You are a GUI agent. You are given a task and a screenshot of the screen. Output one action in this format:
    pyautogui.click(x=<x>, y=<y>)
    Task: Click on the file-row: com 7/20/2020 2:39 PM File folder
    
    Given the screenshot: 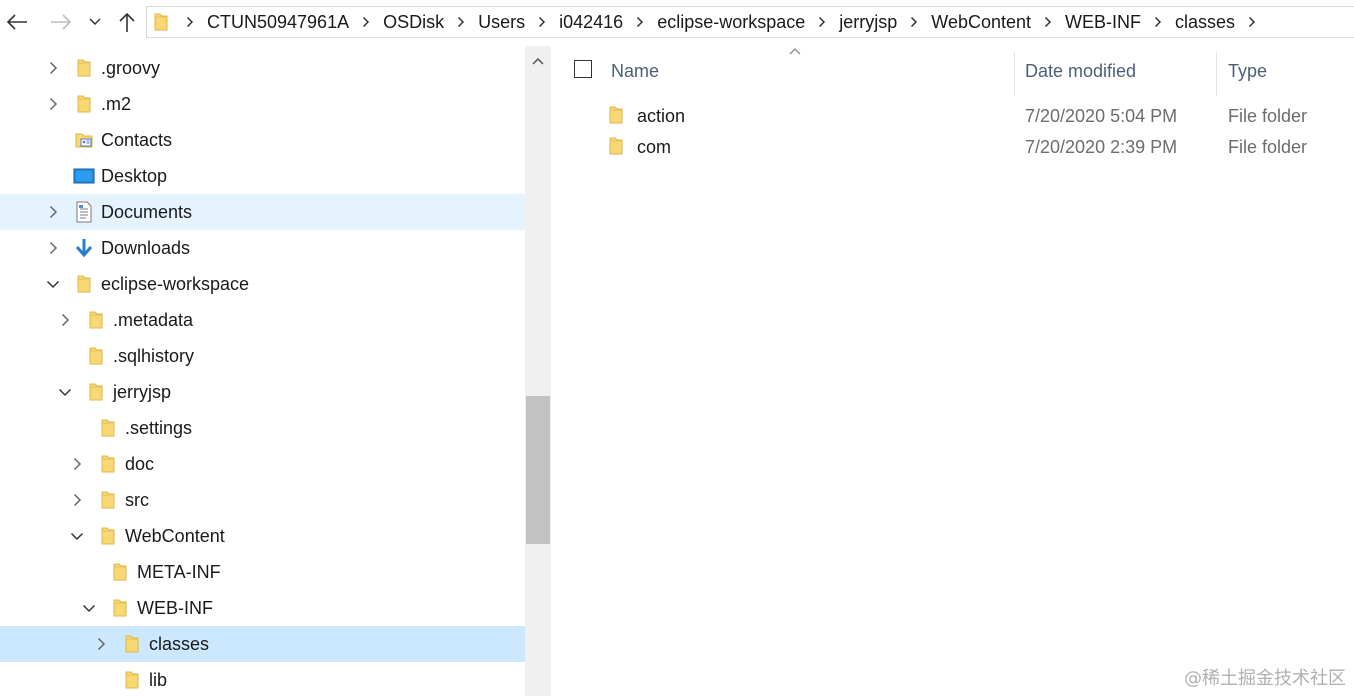 What is the action you would take?
    pyautogui.click(x=954, y=147)
    